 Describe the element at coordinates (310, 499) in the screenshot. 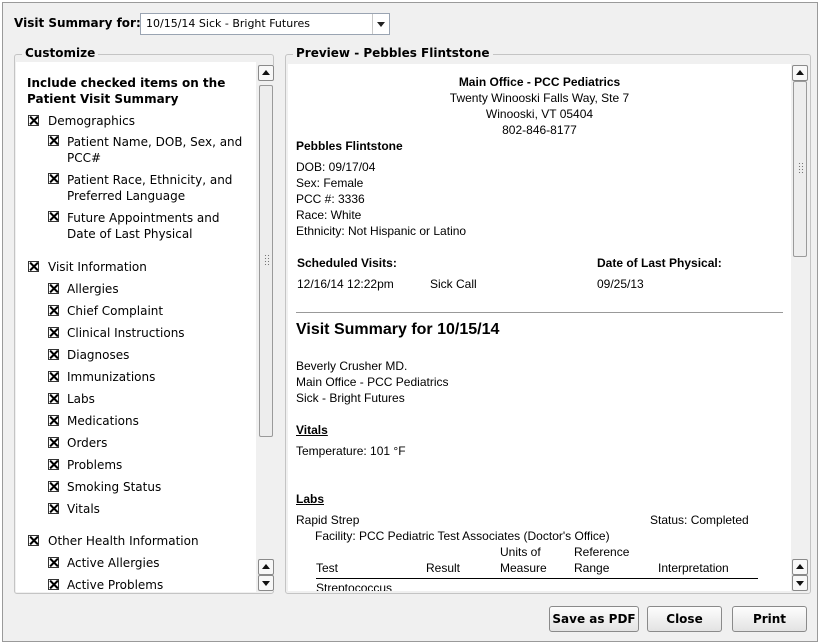

I see `labs-heading: Labs` at that location.